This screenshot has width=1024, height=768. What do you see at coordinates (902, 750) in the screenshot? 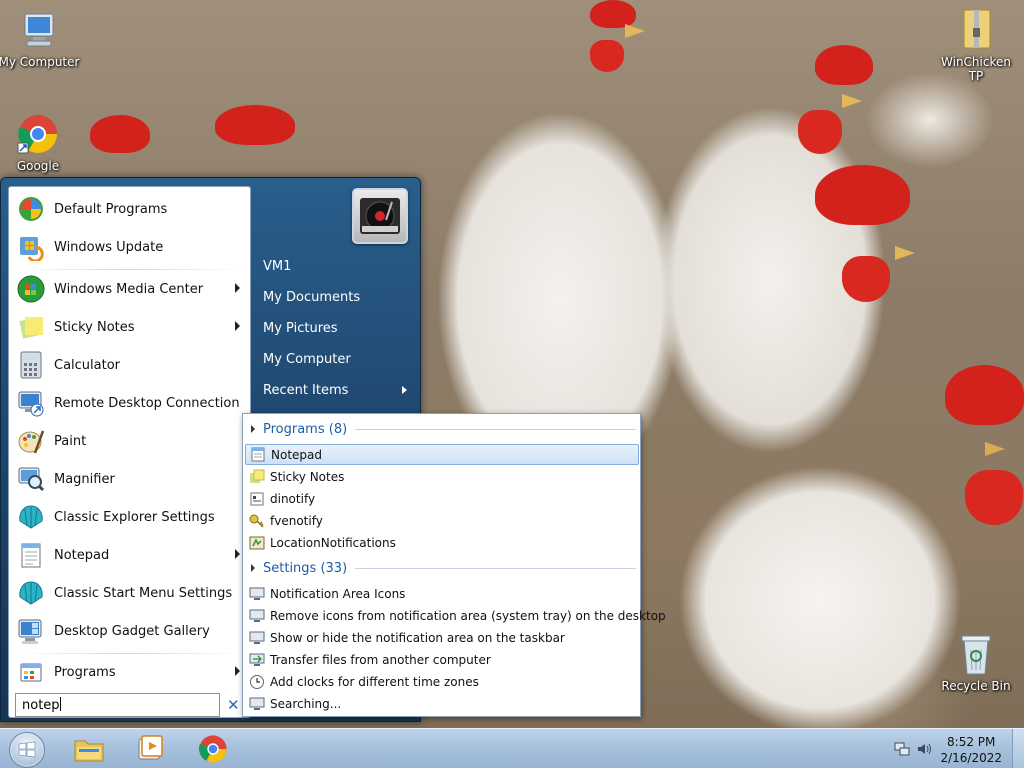
I see `network-icon` at bounding box center [902, 750].